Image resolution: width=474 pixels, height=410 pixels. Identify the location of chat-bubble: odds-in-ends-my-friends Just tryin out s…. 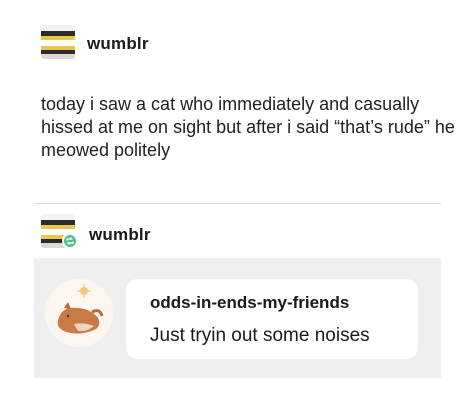
(272, 319).